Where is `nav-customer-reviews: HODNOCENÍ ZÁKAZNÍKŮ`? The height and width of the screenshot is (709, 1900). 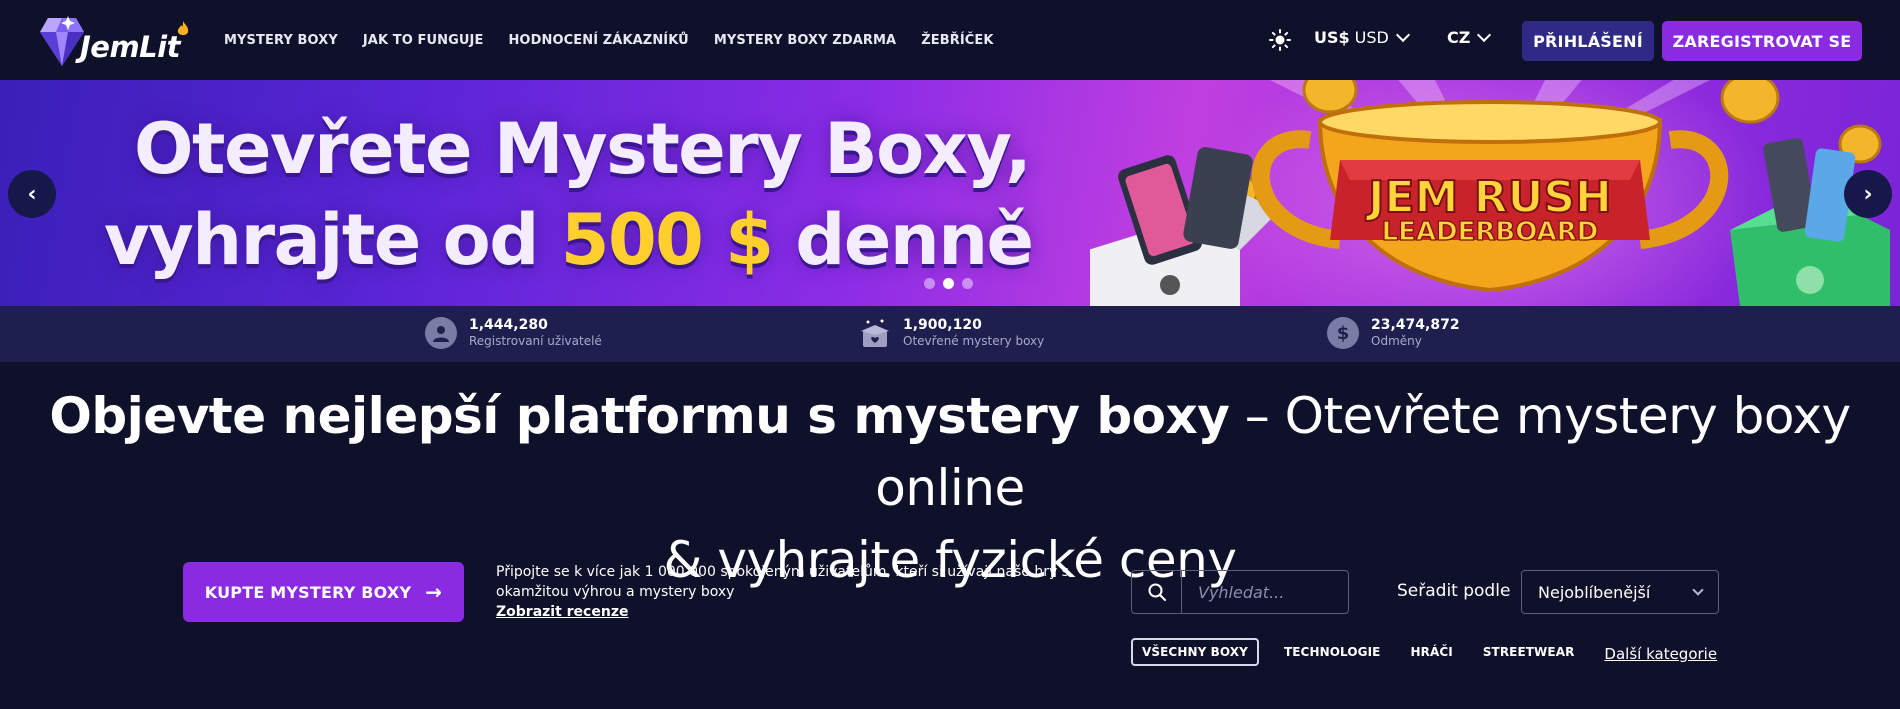
nav-customer-reviews: HODNOCENÍ ZÁKAZNÍKŮ is located at coordinates (598, 40).